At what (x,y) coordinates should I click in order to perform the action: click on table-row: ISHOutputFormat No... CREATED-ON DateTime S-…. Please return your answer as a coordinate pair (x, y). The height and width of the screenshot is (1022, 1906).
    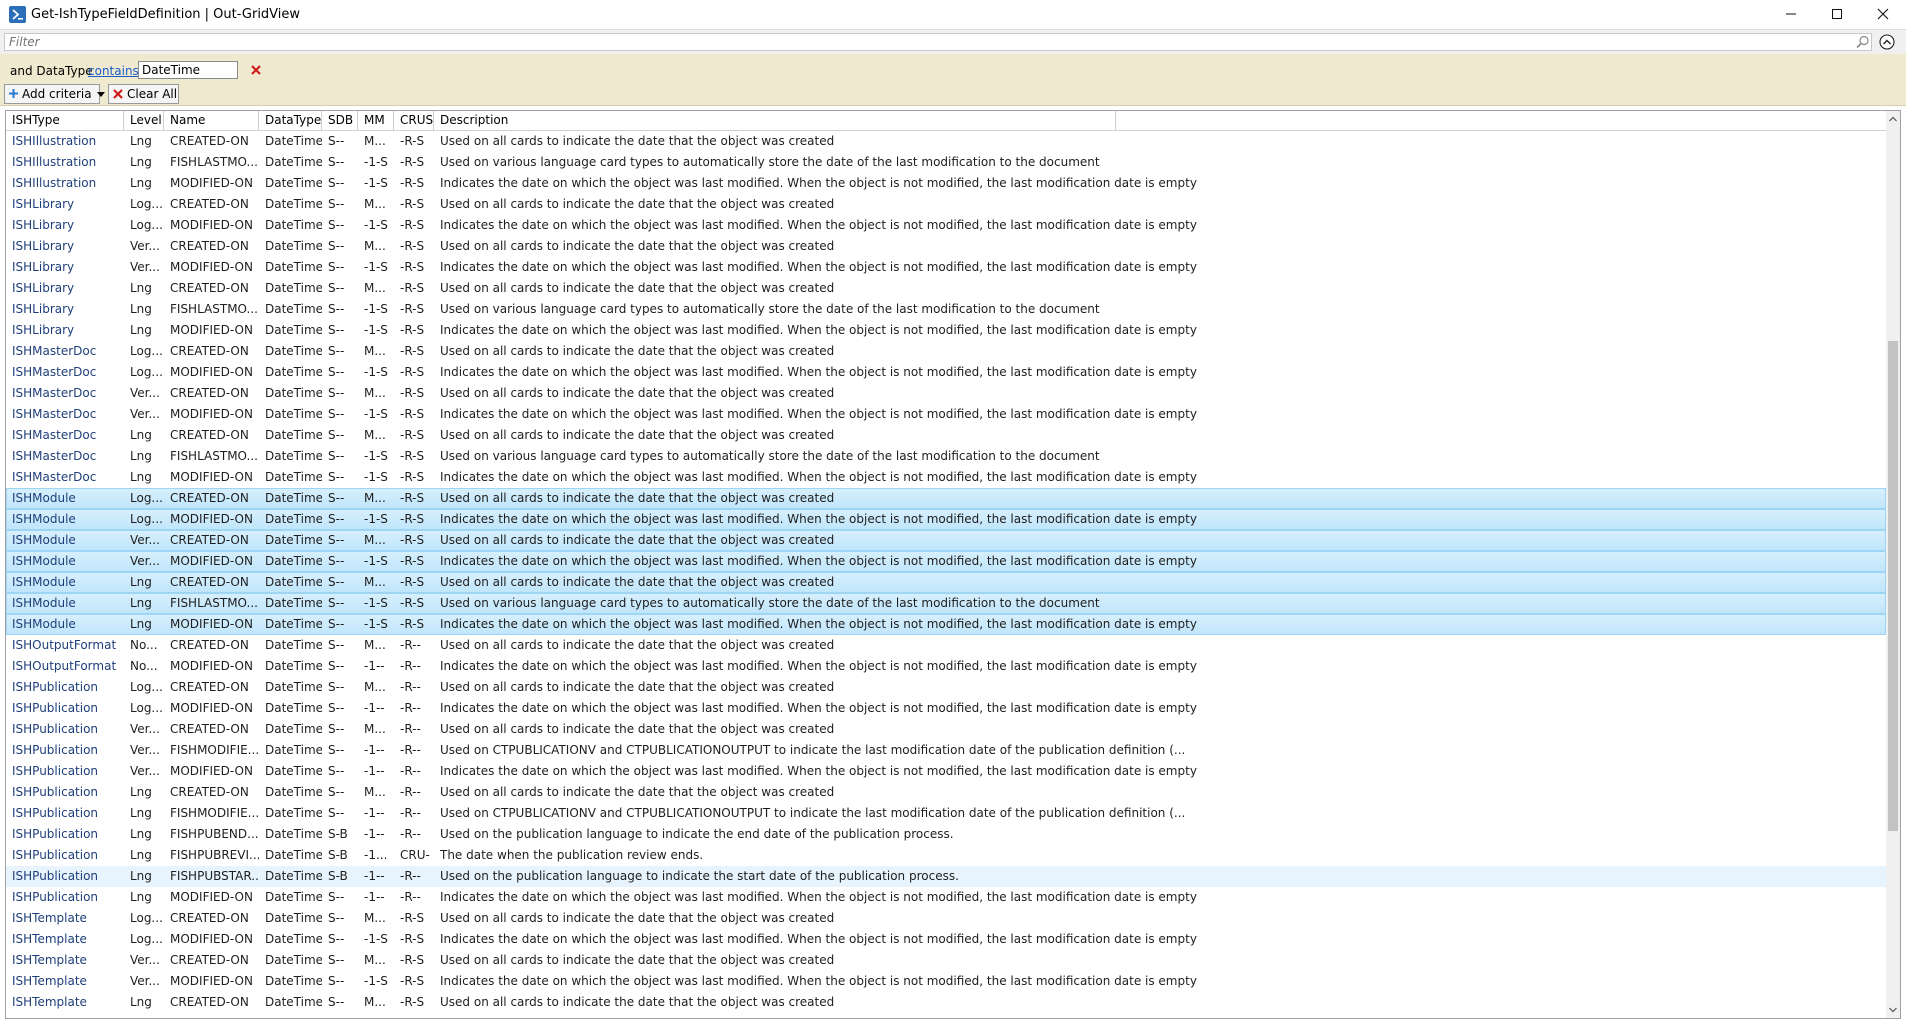
    Looking at the image, I should click on (946, 645).